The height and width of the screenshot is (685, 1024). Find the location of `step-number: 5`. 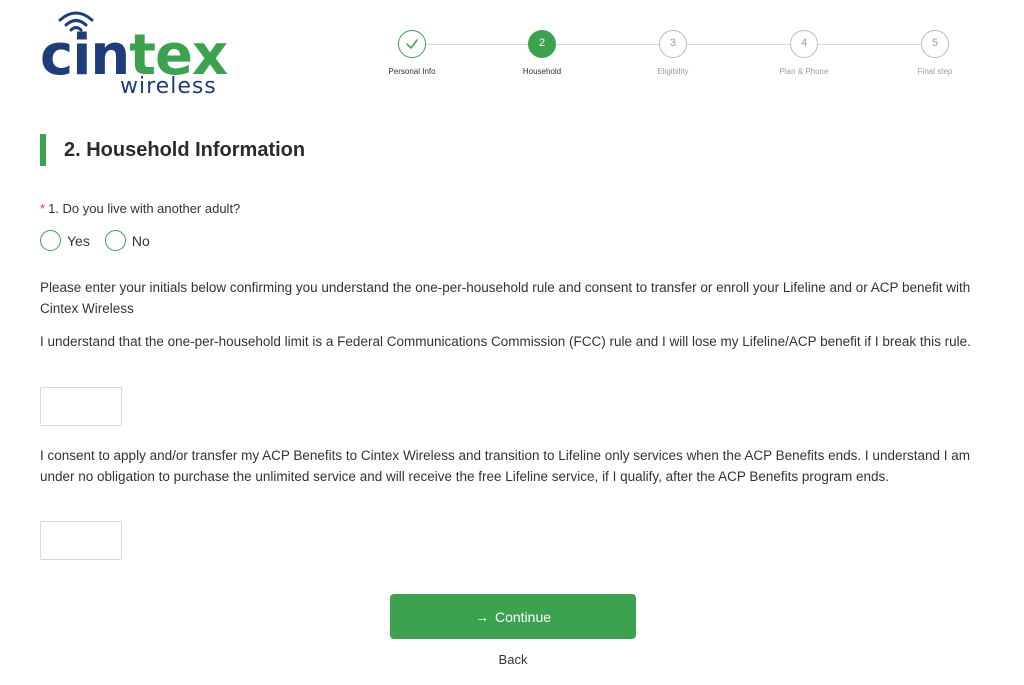

step-number: 5 is located at coordinates (935, 44).